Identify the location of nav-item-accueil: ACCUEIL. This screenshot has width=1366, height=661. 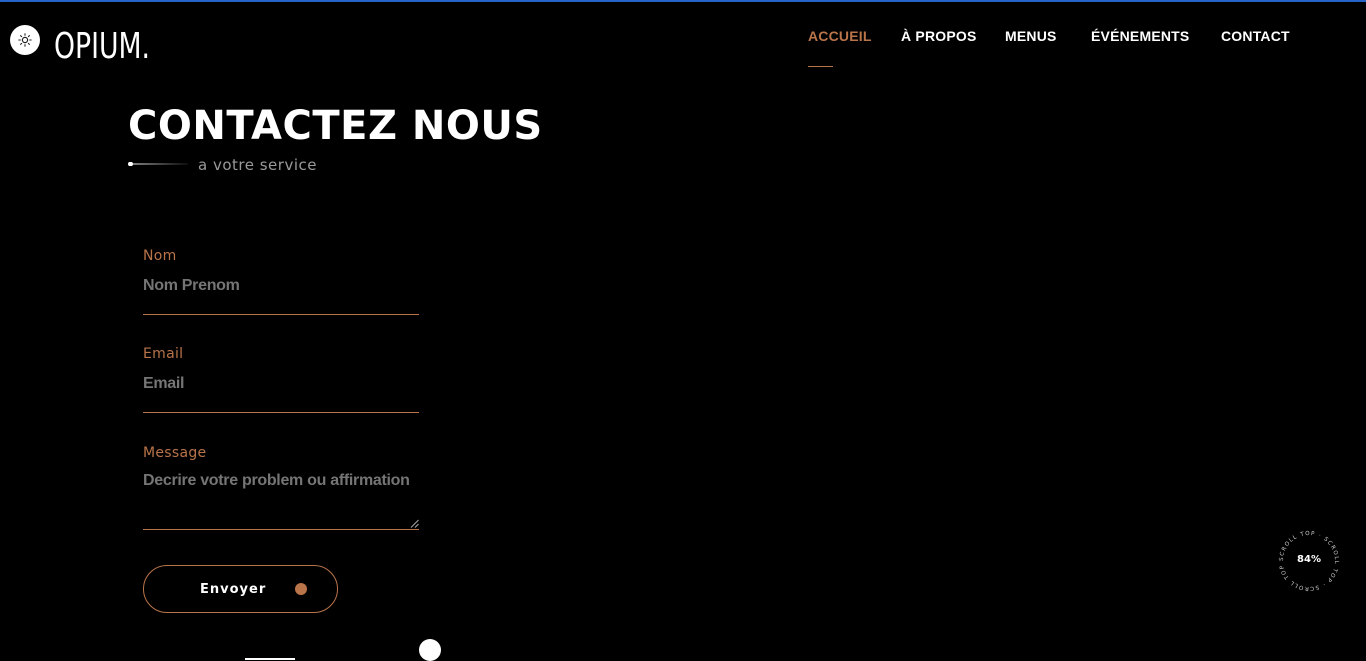
(840, 36).